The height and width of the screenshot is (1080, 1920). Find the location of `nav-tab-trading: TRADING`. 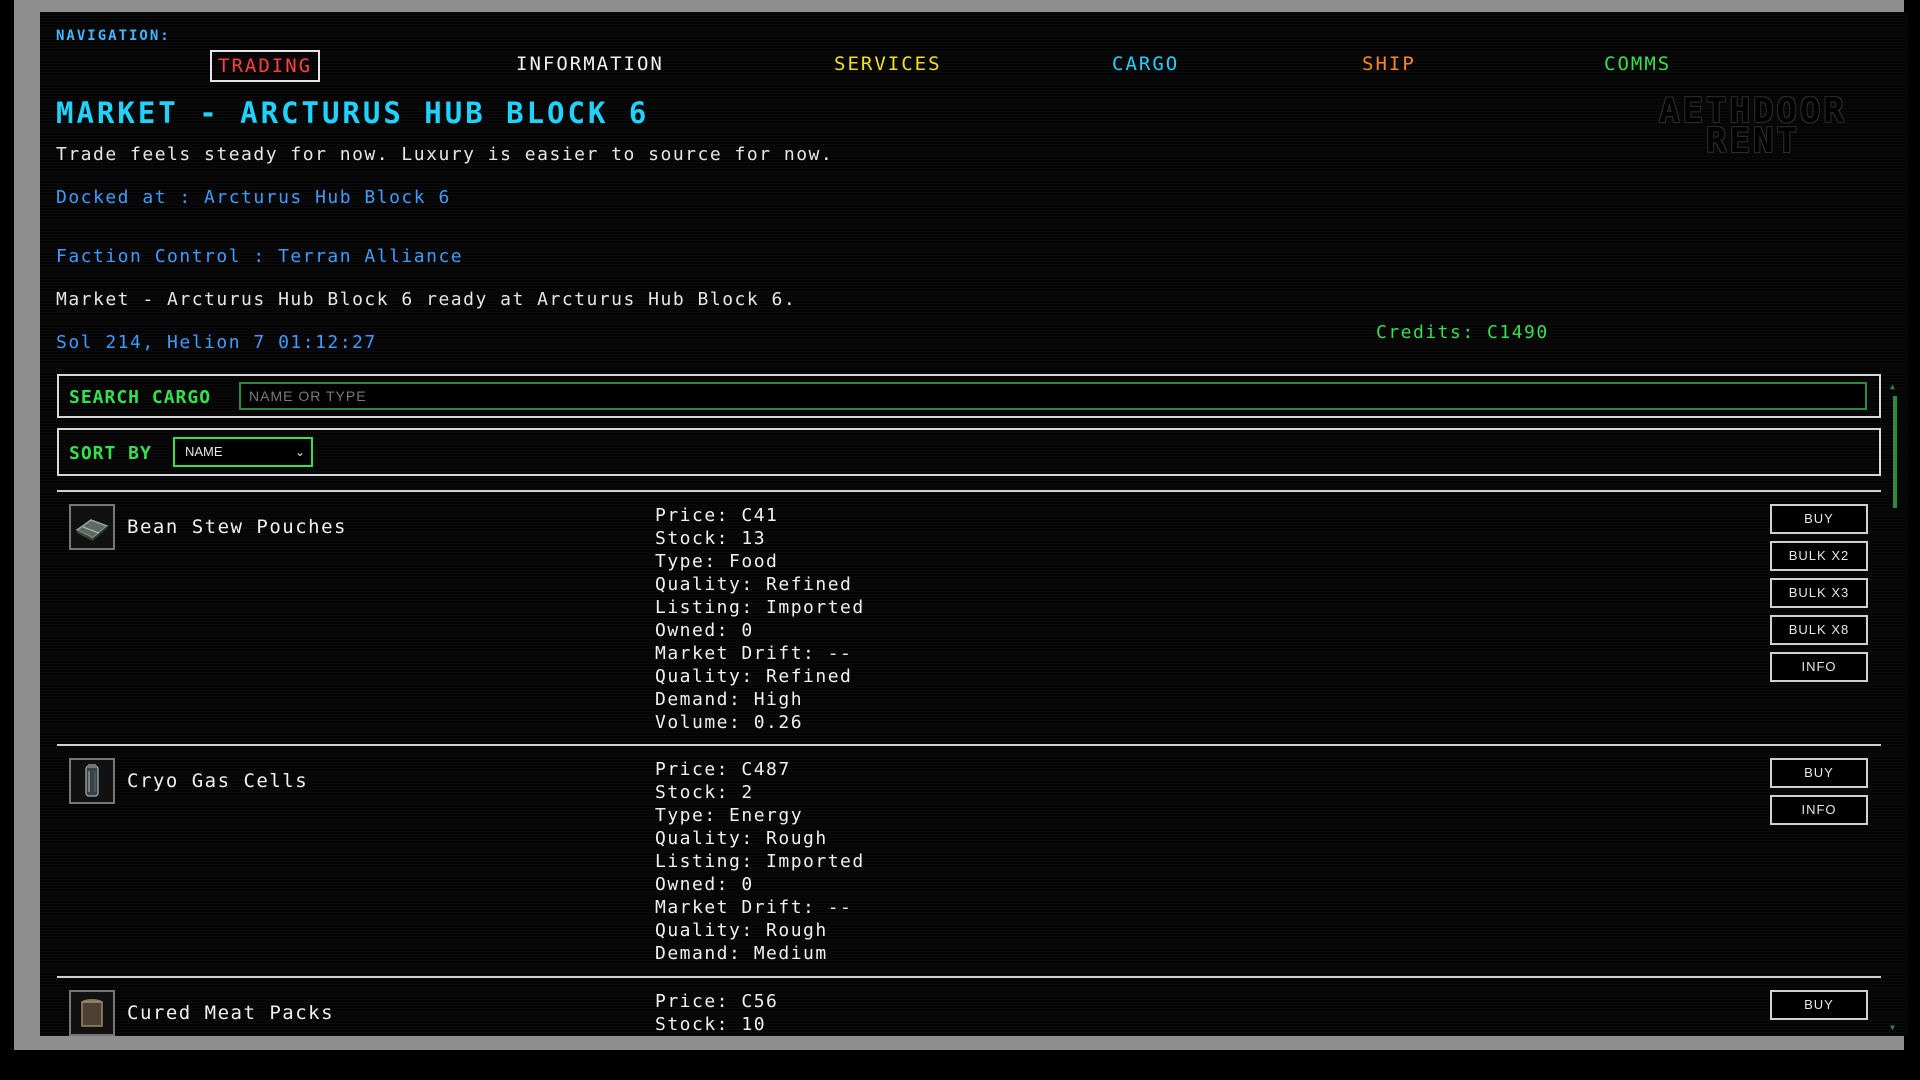

nav-tab-trading: TRADING is located at coordinates (265, 66).